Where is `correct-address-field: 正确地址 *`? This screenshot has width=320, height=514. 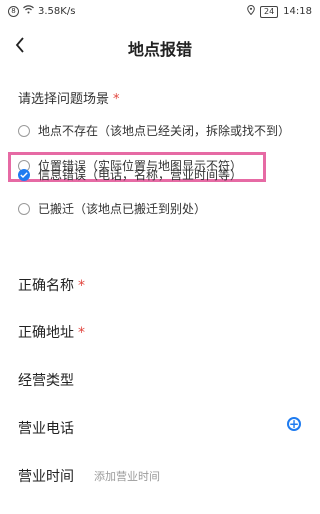 correct-address-field: 正确地址 * is located at coordinates (51, 332).